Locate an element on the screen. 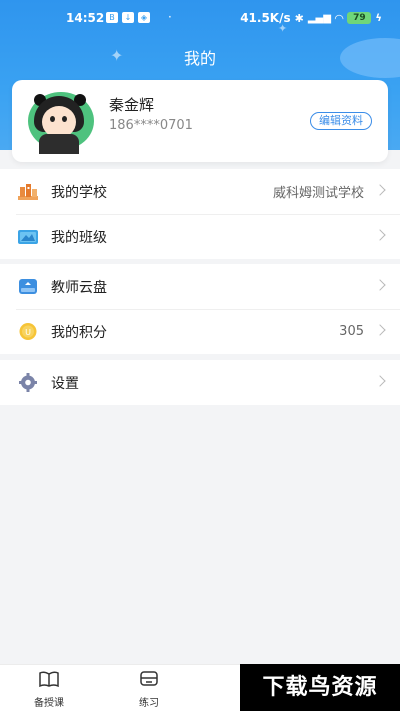 This screenshot has width=400, height=711. notification-icon: B is located at coordinates (112, 17).